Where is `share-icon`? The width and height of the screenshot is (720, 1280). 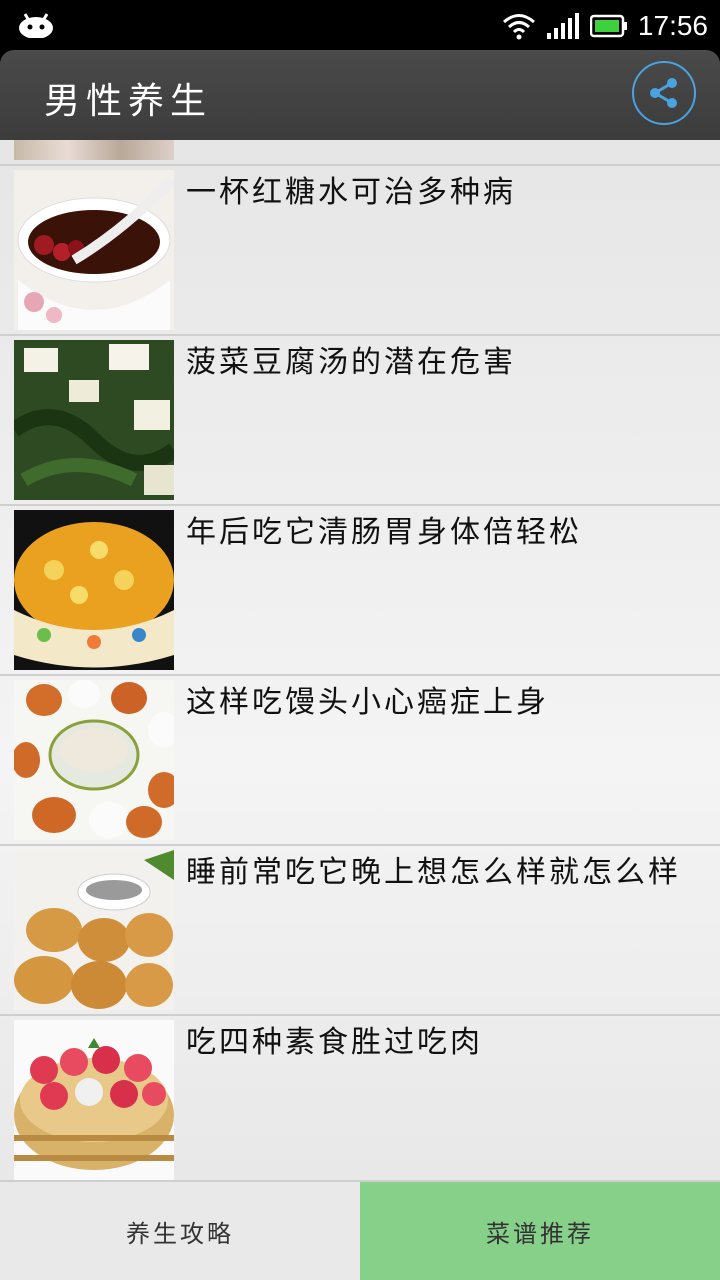 share-icon is located at coordinates (663, 93).